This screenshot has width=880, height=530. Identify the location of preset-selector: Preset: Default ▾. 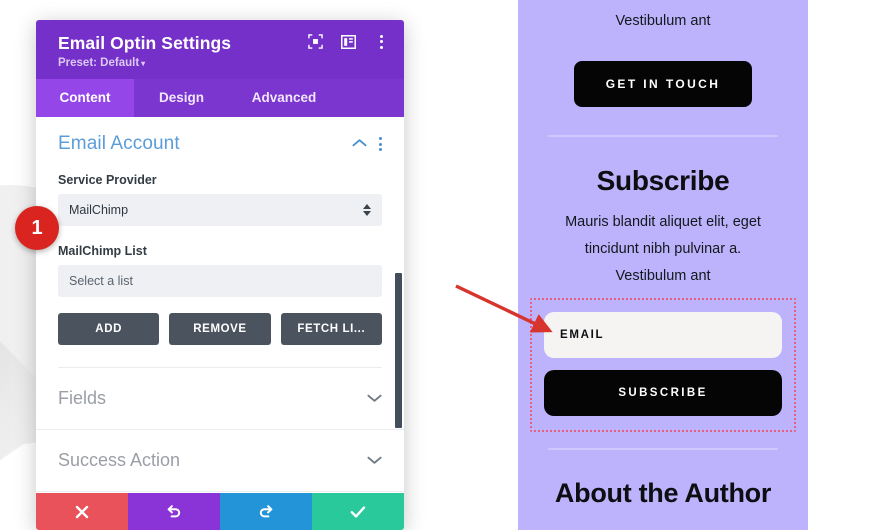
(223, 63).